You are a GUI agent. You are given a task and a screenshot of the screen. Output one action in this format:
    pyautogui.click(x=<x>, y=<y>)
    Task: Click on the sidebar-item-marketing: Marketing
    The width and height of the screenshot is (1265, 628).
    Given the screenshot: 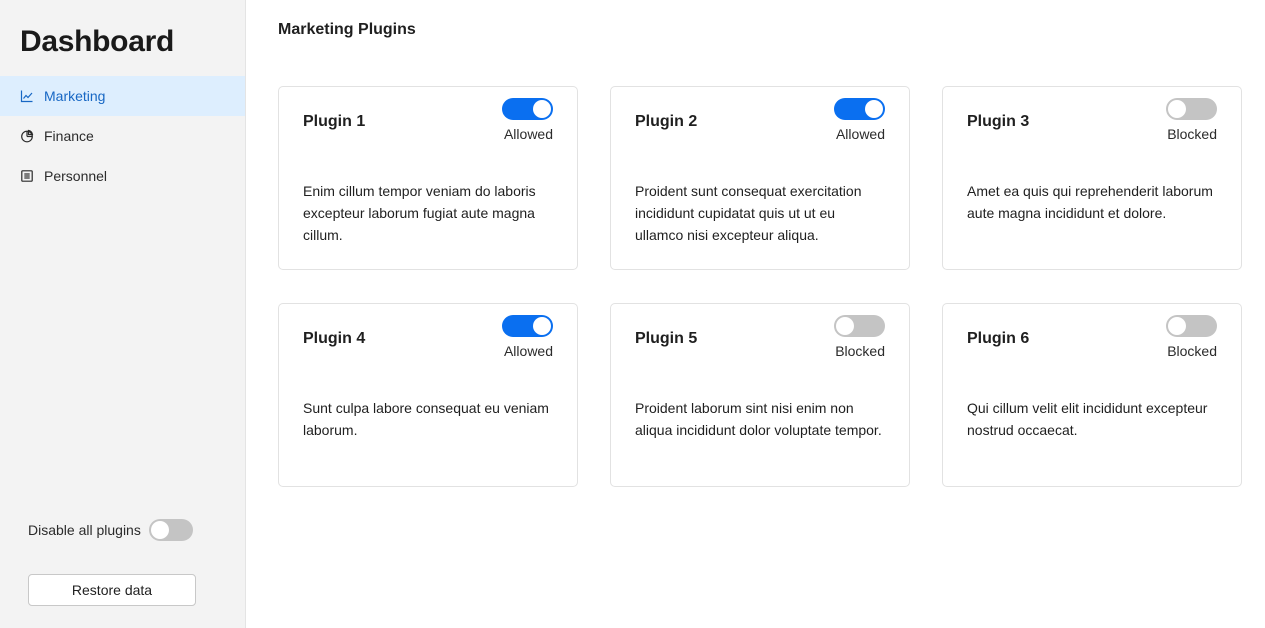 What is the action you would take?
    pyautogui.click(x=122, y=96)
    